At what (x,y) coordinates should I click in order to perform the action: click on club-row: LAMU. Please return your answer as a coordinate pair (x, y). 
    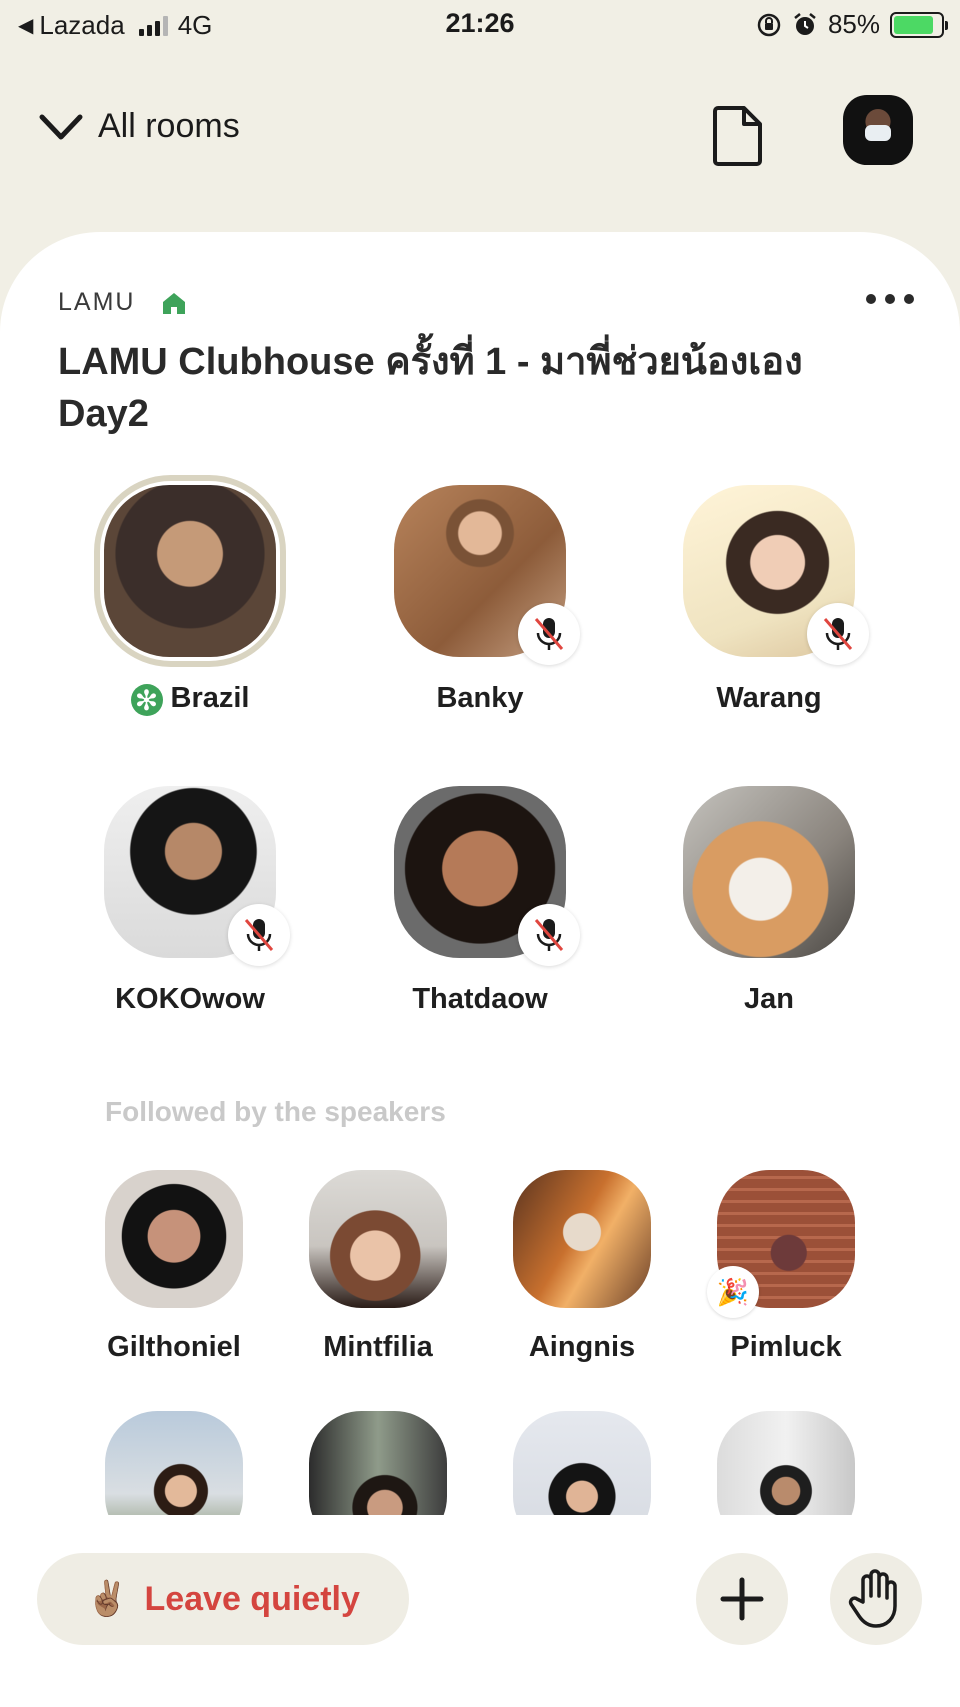
    Looking at the image, I should click on (122, 302).